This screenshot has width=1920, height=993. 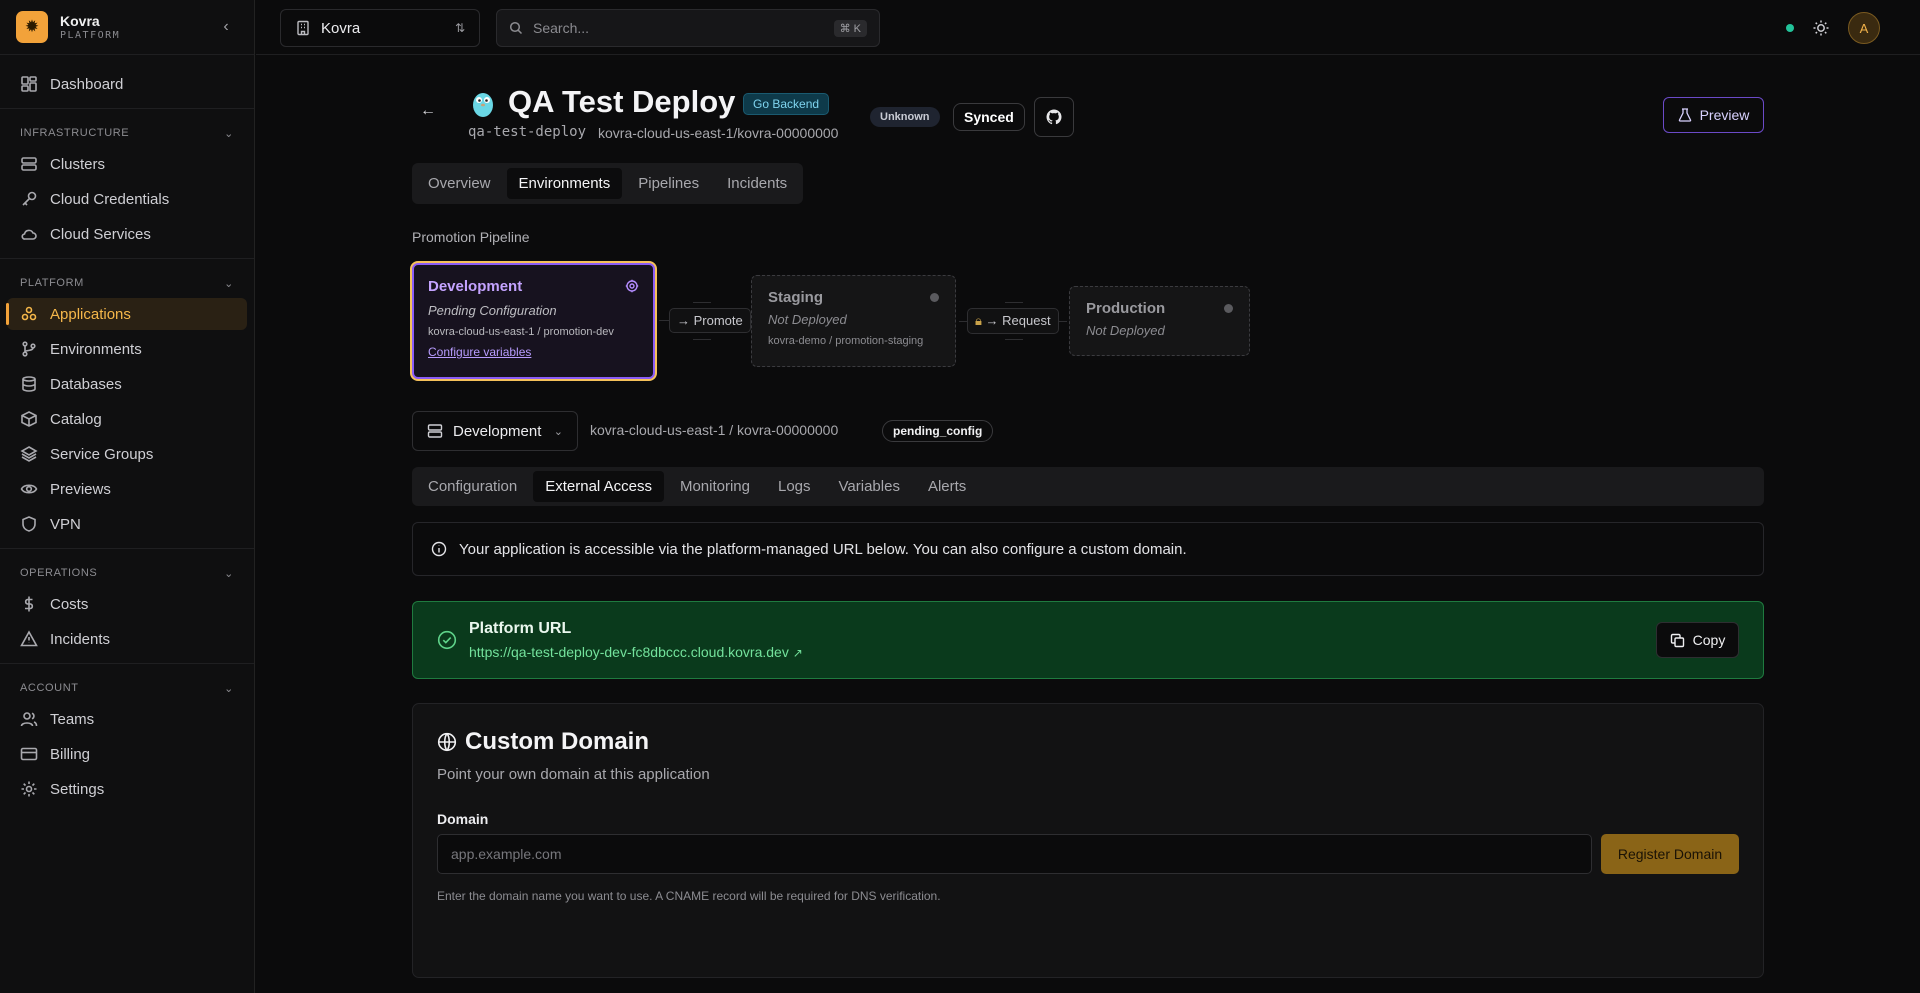 I want to click on tab-pipelines: Pipelines, so click(x=668, y=183).